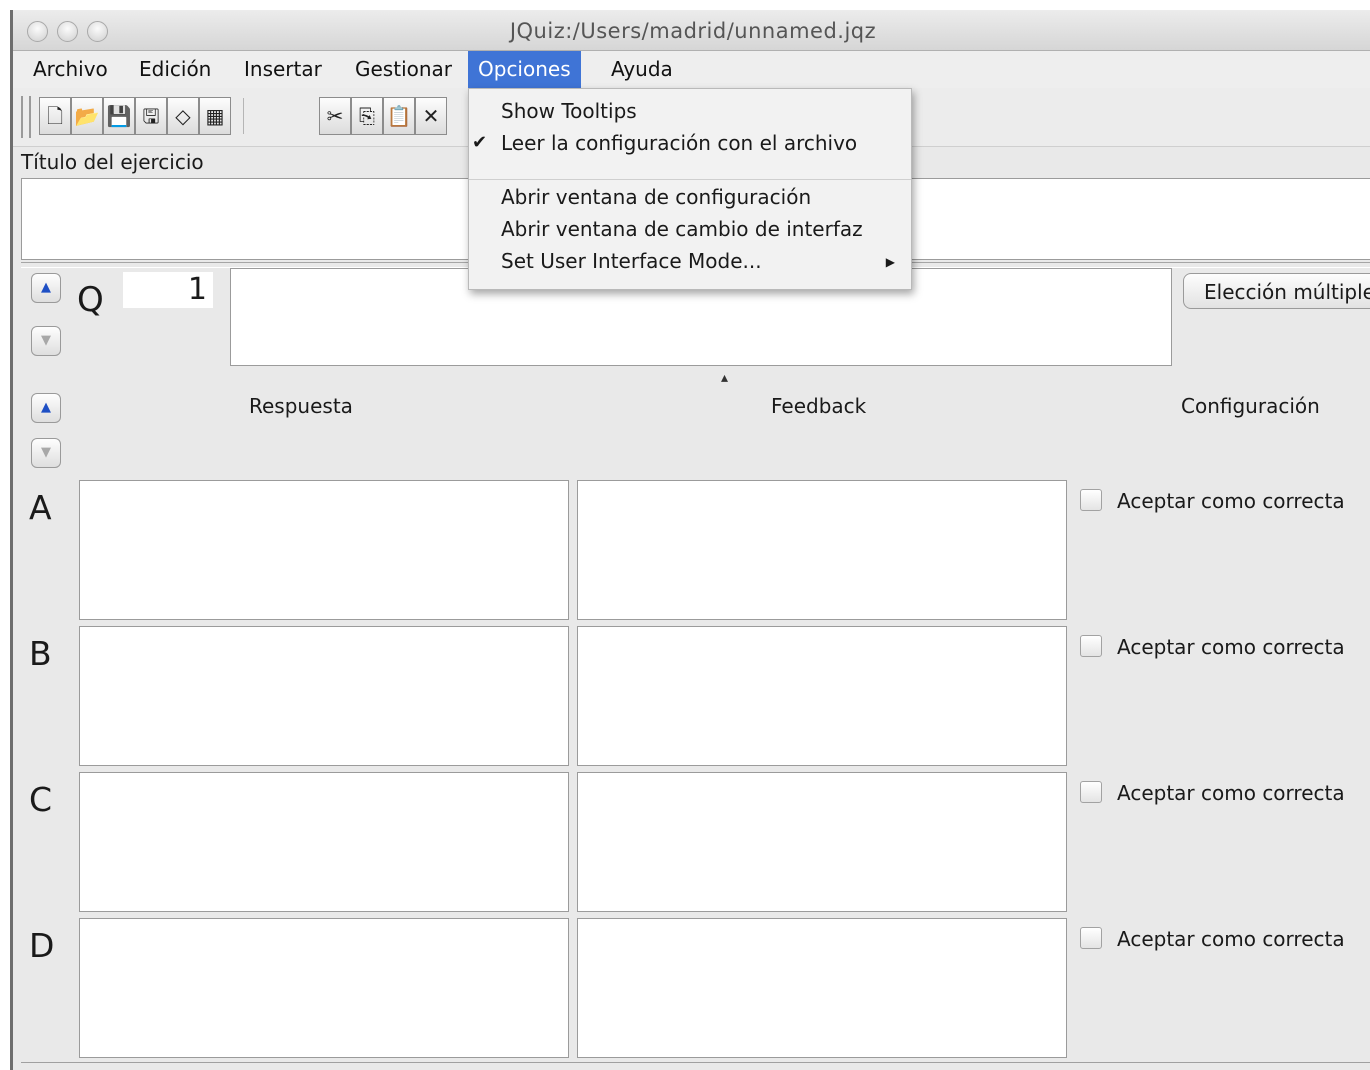 This screenshot has width=1370, height=1070. I want to click on paste-icon: 📋, so click(399, 116).